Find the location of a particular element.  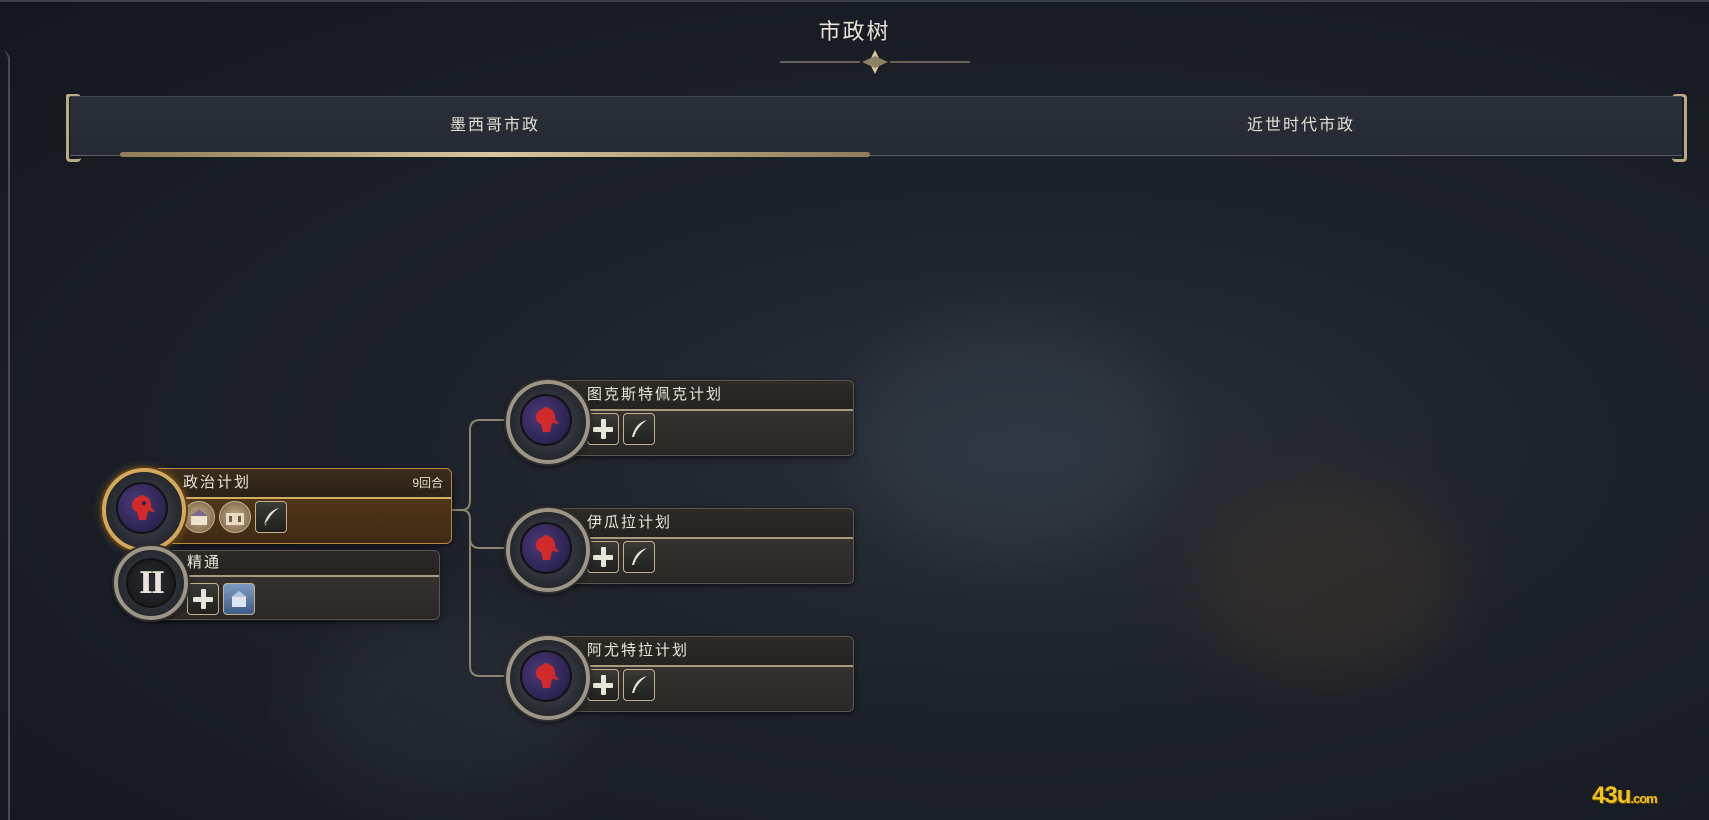

palace-portrait-icon is located at coordinates (199, 517).